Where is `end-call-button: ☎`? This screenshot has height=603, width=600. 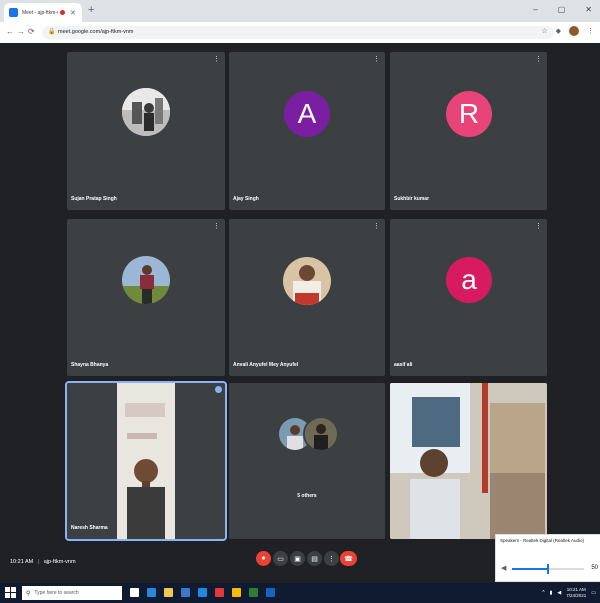
end-call-button: ☎ is located at coordinates (348, 558).